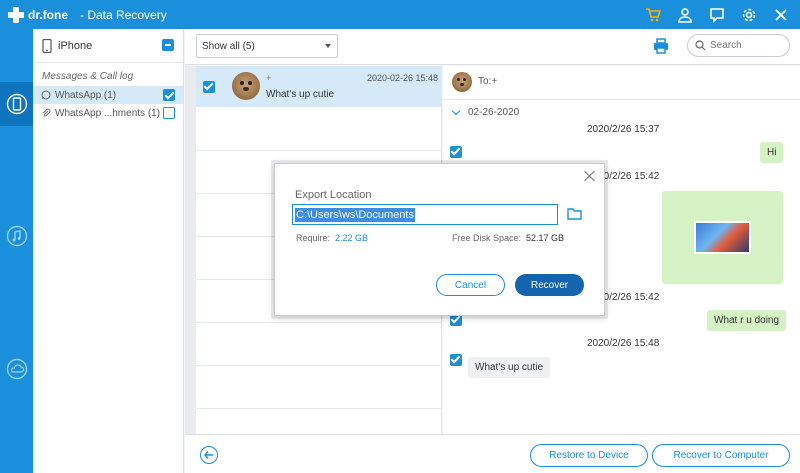  I want to click on free-disk-space: Free Disk Space: 52.17 GB, so click(508, 238).